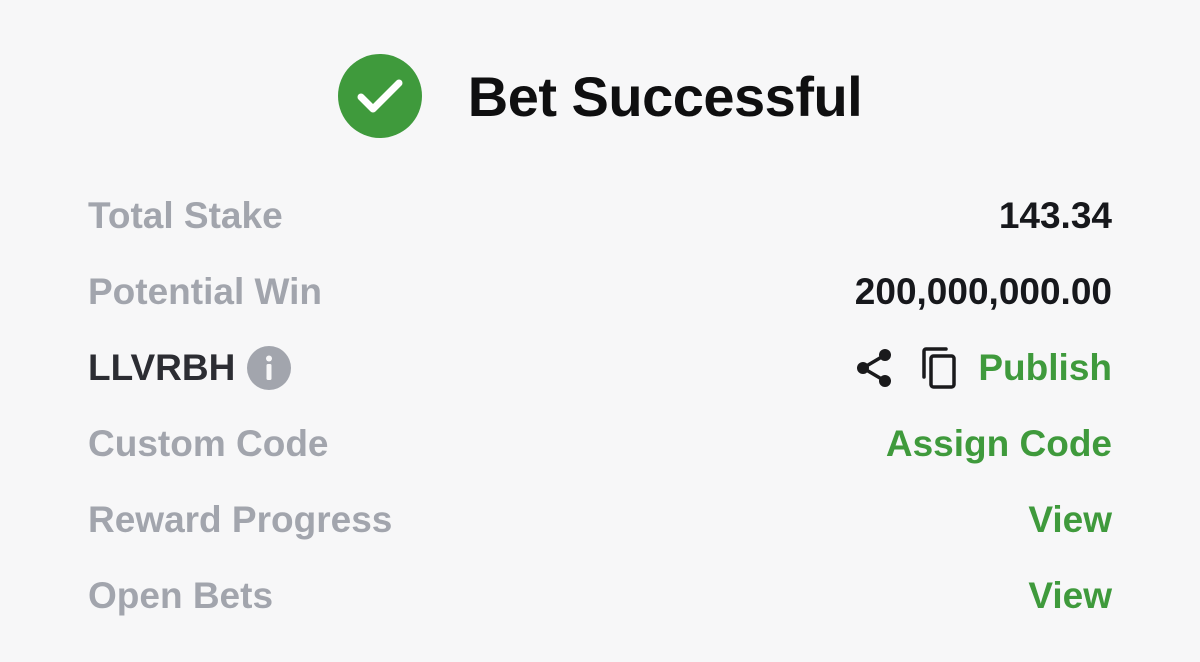  I want to click on open-bets-label: Open Bets, so click(181, 595).